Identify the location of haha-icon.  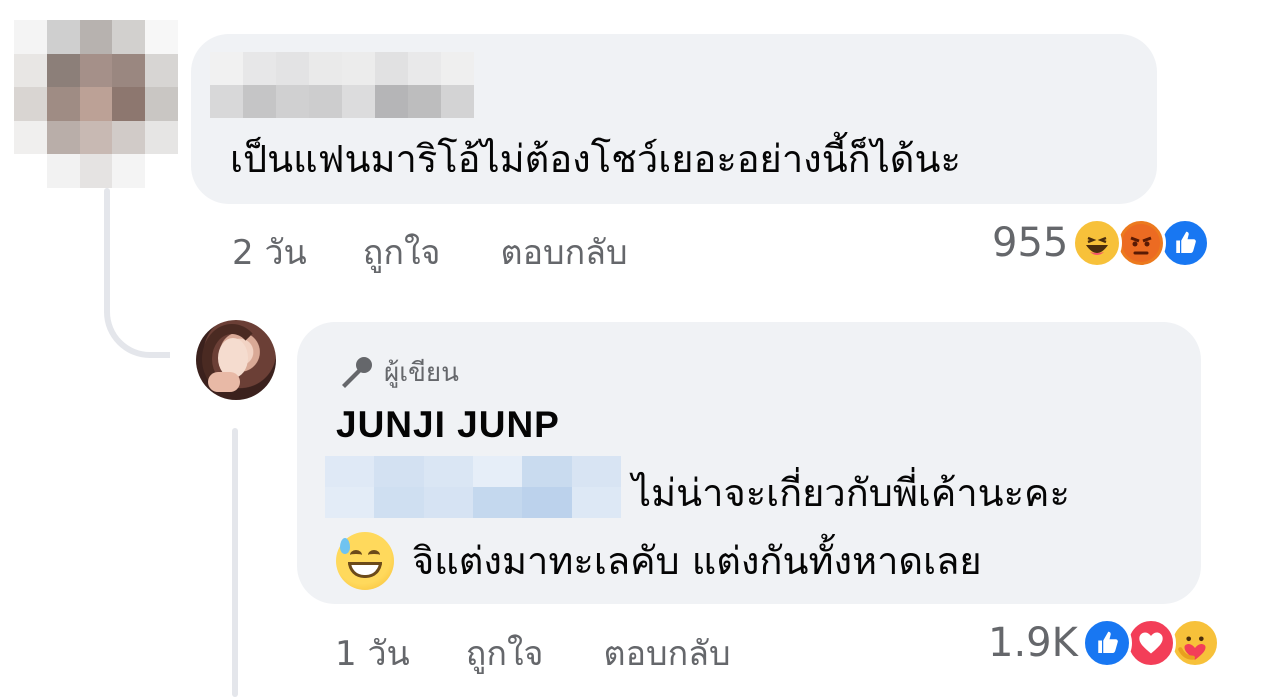
(1097, 243).